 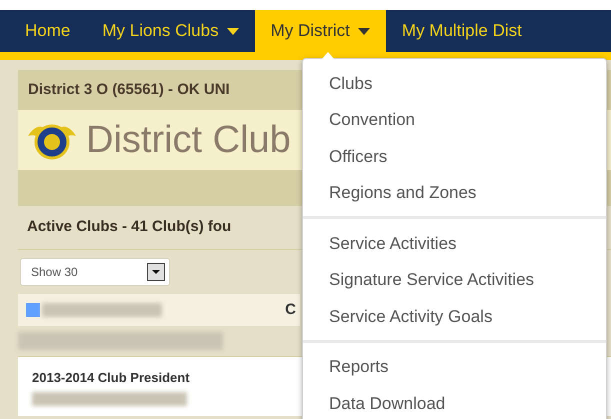 What do you see at coordinates (129, 227) in the screenshot?
I see `active-clubs-heading: Active Clubs - 41 Club(s) fou` at bounding box center [129, 227].